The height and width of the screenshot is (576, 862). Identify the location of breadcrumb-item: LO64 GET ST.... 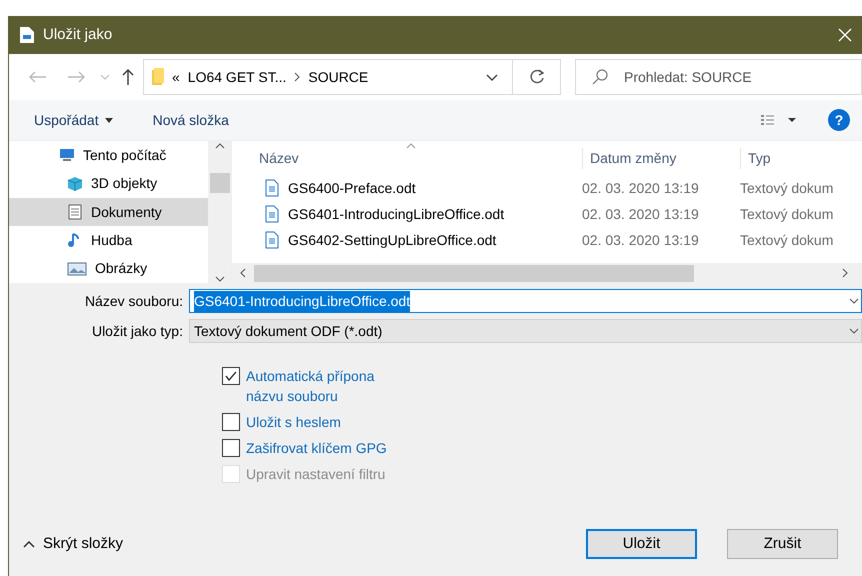
(237, 77).